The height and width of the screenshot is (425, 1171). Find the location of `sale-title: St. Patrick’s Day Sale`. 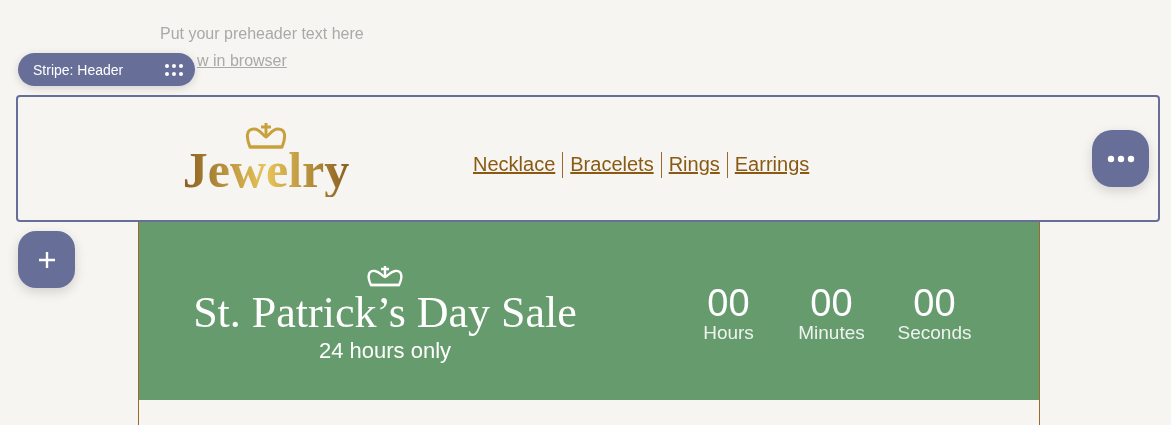

sale-title: St. Patrick’s Day Sale is located at coordinates (385, 313).